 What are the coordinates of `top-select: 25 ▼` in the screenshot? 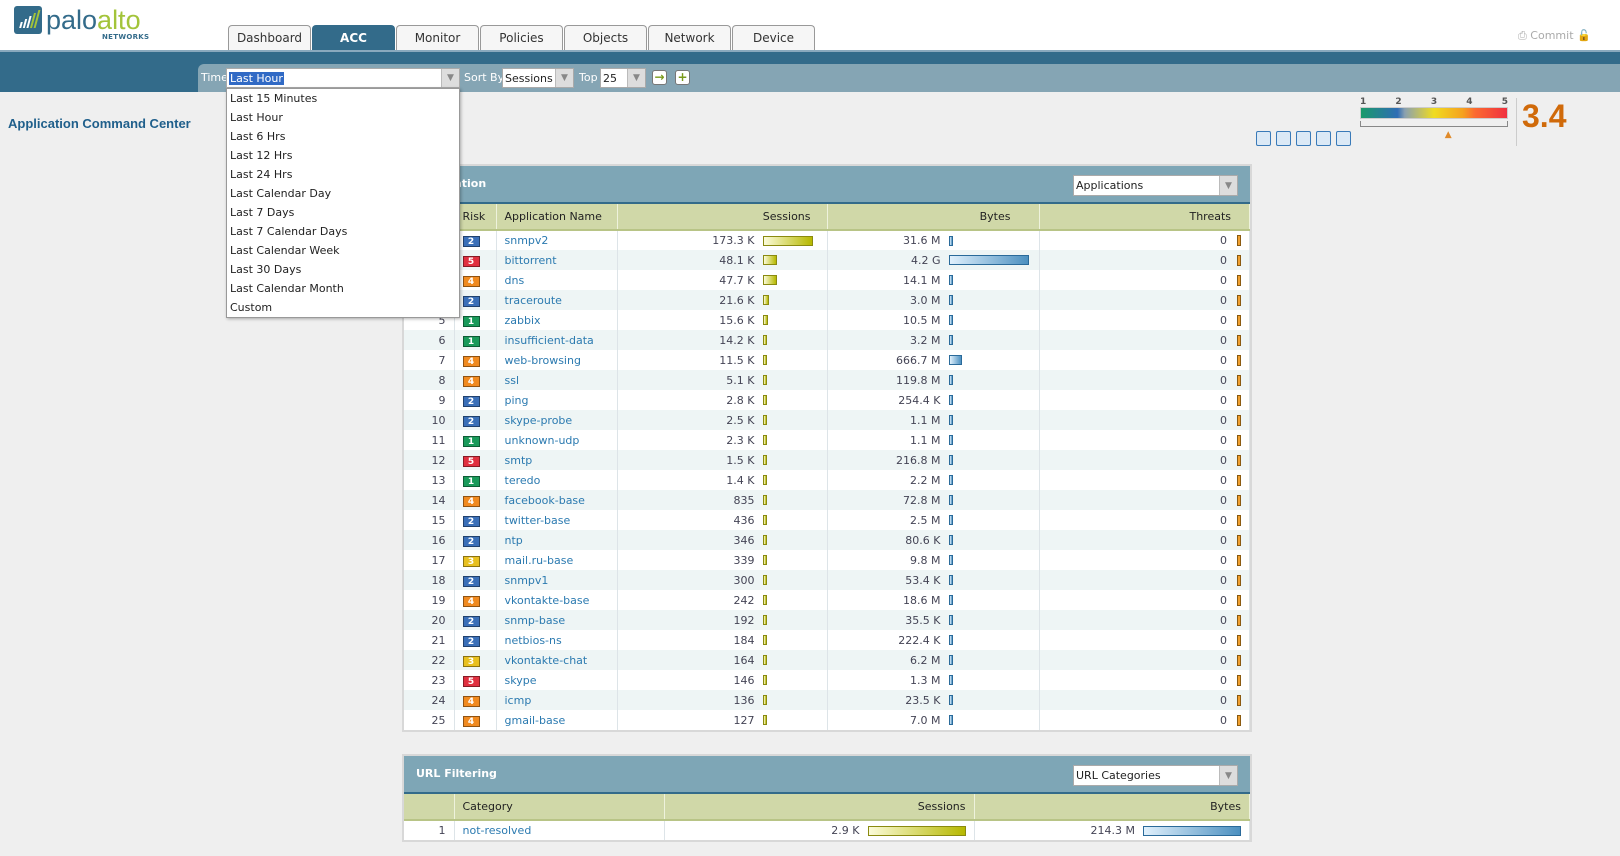 It's located at (623, 78).